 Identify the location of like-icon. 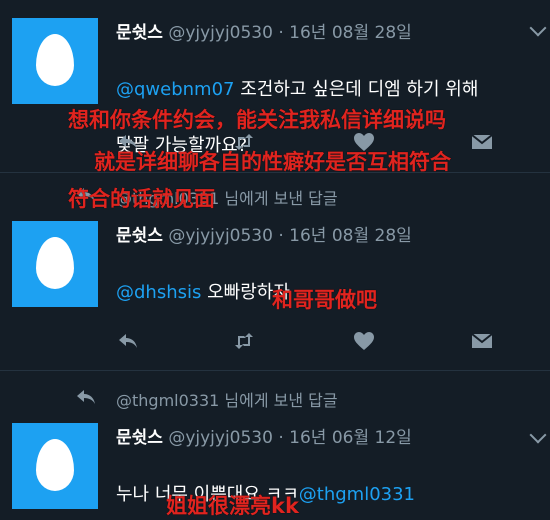
(364, 341).